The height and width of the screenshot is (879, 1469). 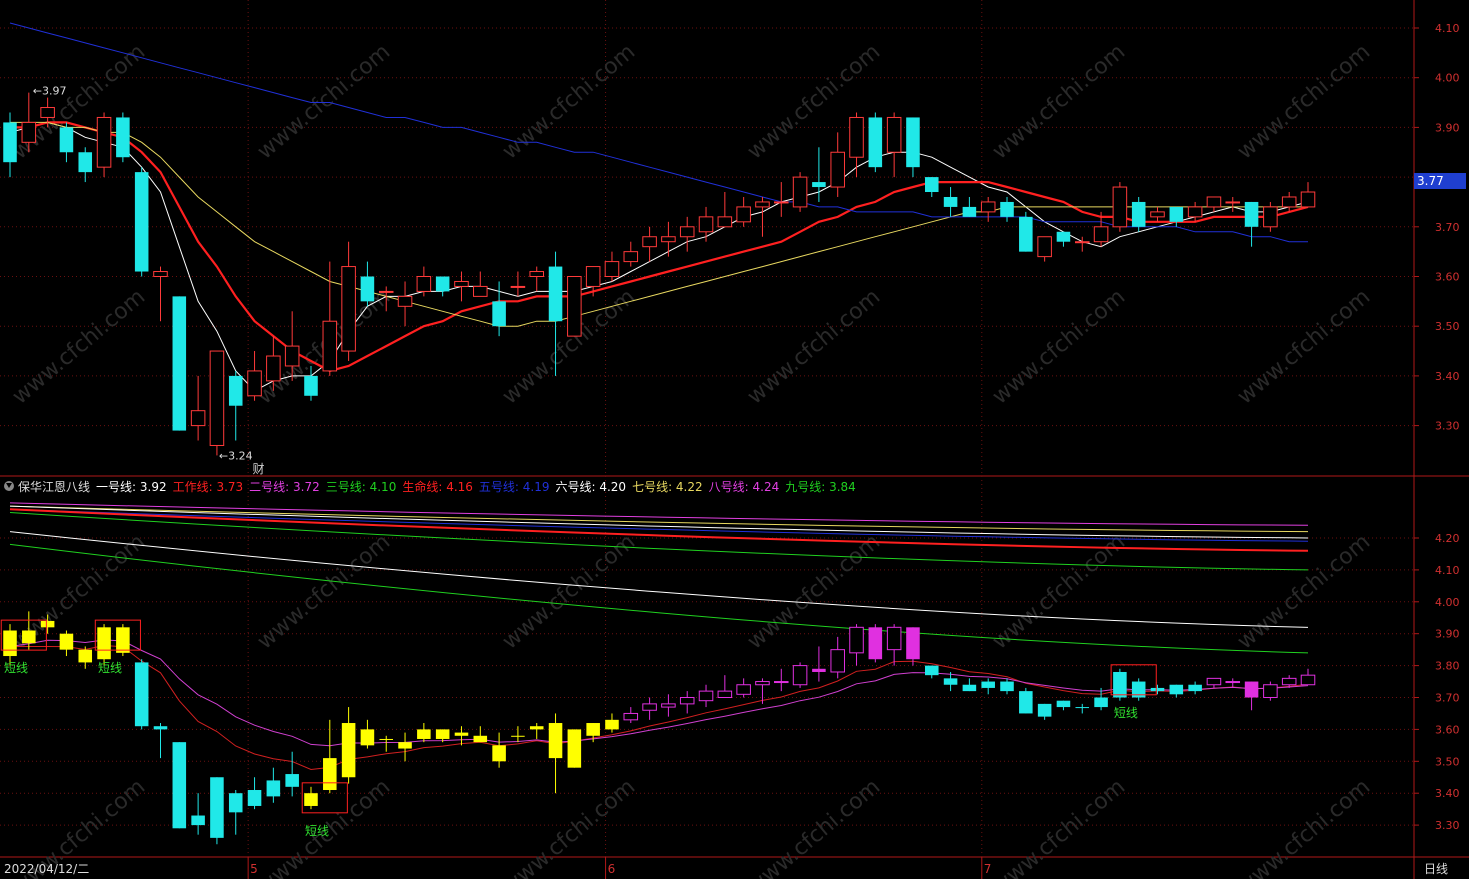 I want to click on legend-line-7: 七号线: 4.22, so click(x=667, y=486).